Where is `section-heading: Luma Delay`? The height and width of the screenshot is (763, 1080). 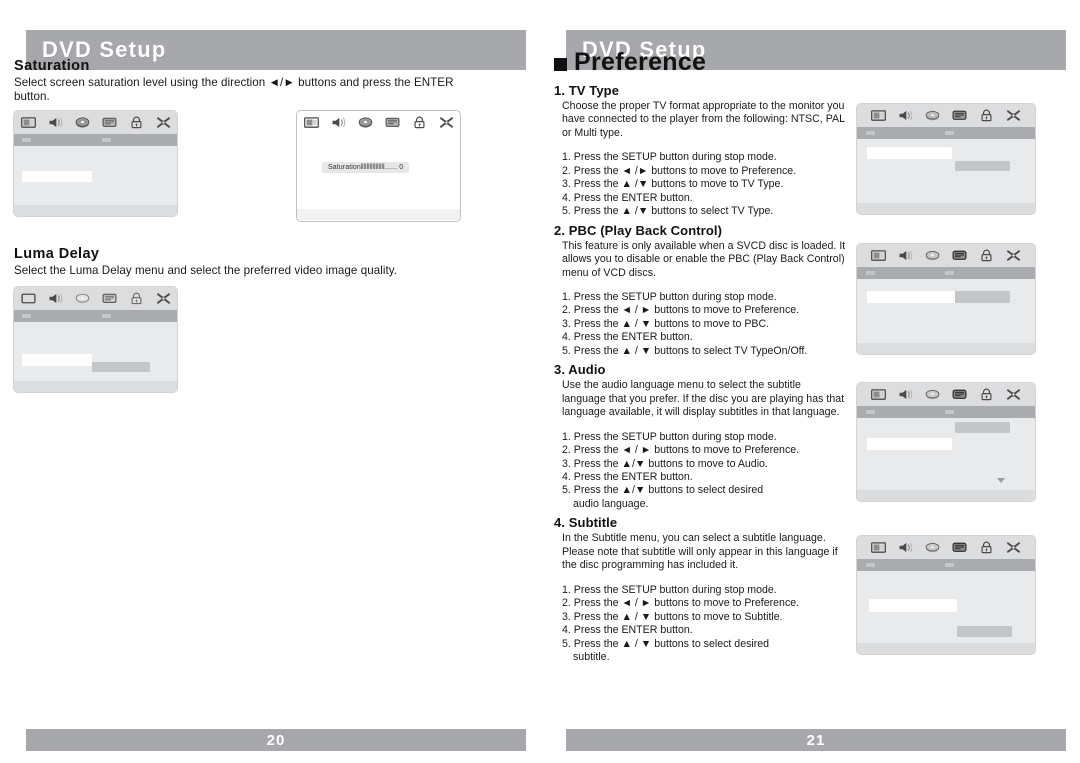 section-heading: Luma Delay is located at coordinates (57, 254).